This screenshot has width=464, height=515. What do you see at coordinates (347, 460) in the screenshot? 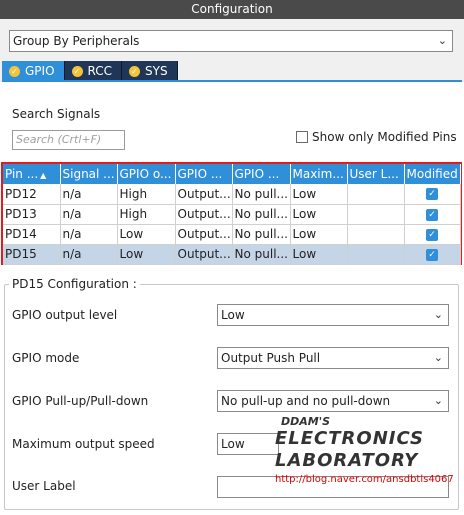
I see `watermark-line3: LABORATORY` at bounding box center [347, 460].